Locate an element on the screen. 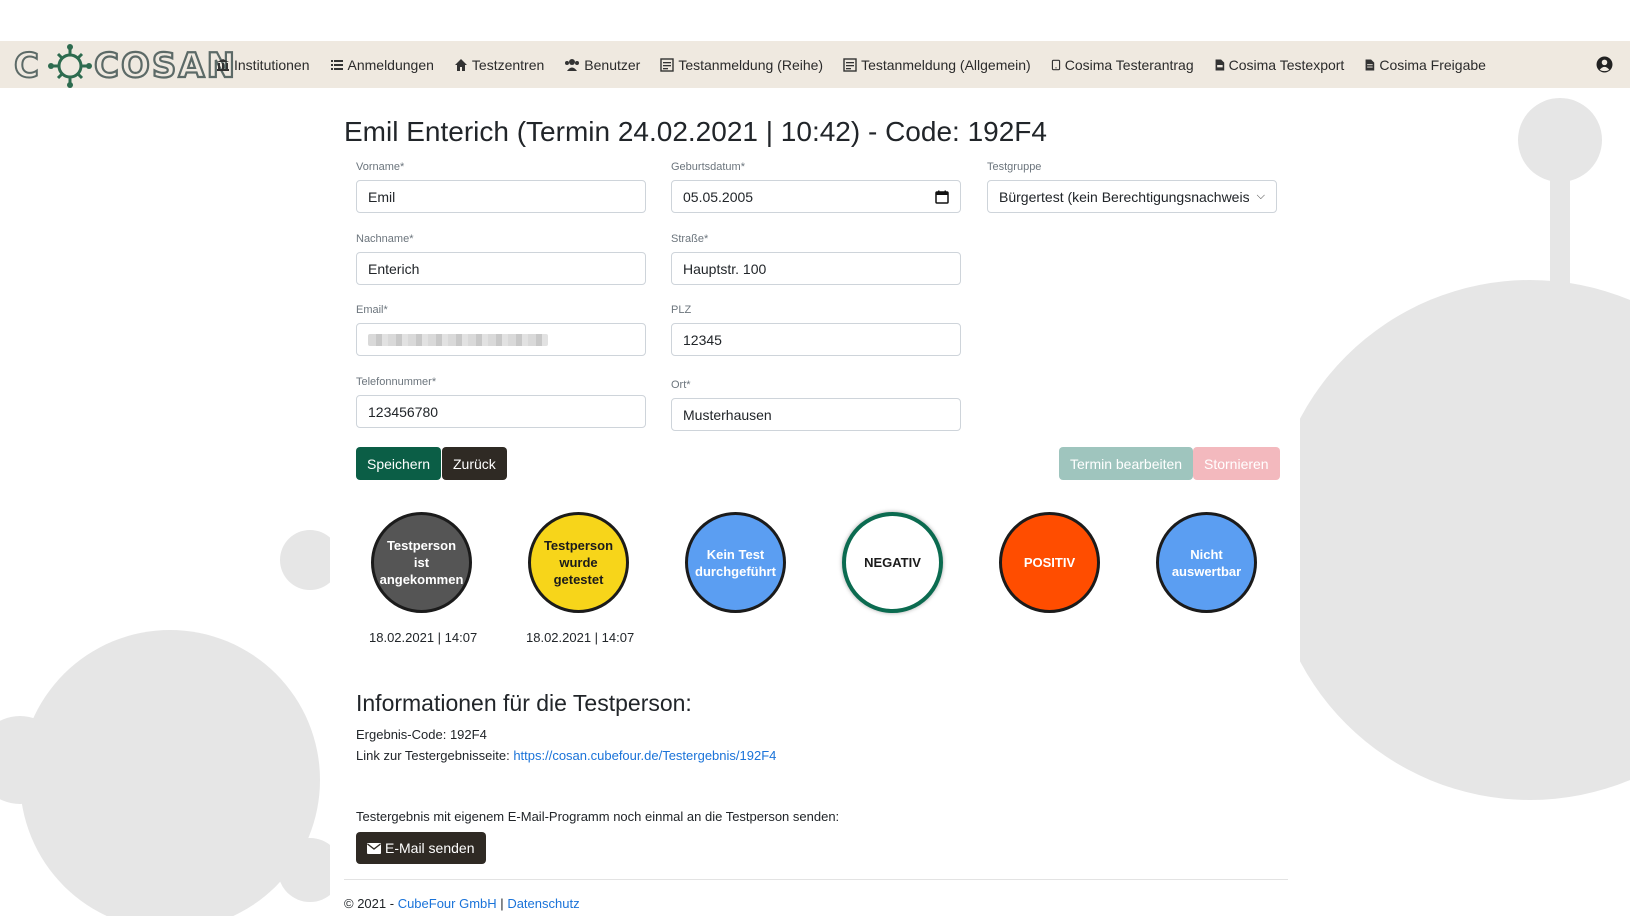 The height and width of the screenshot is (916, 1630). nav-item-cosima-testerantrag: Cosima Testerantrag is located at coordinates (1122, 65).